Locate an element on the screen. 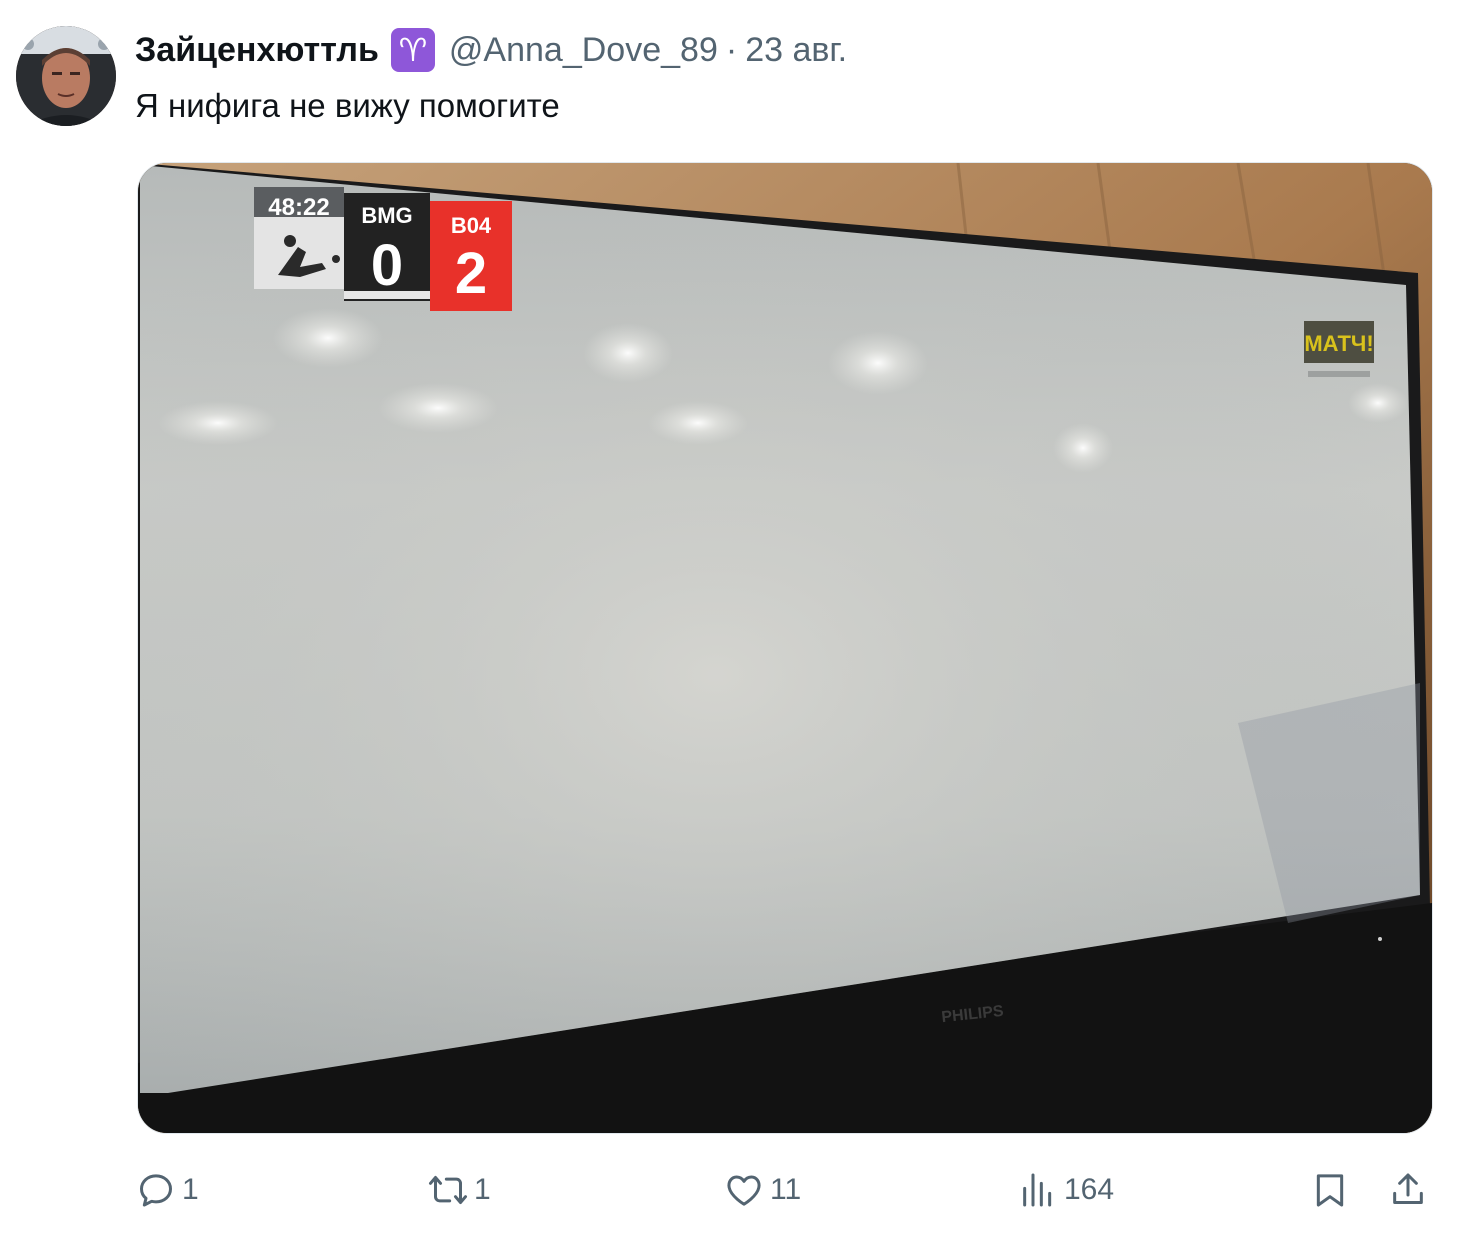 The height and width of the screenshot is (1240, 1460). retweet-count: 1 is located at coordinates (482, 1189).